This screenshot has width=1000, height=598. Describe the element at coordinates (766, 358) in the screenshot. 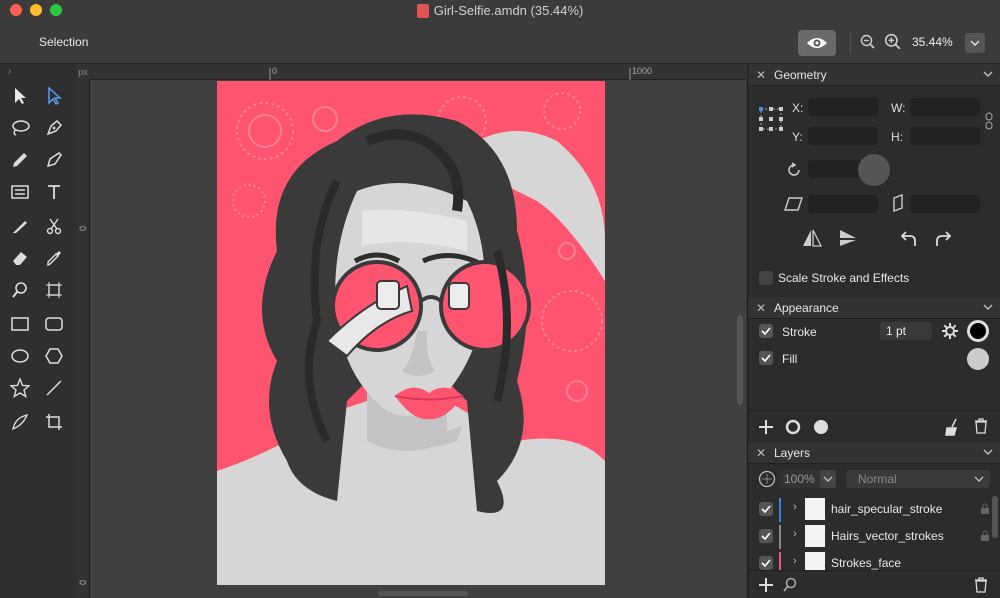

I see `fill-checkbox` at that location.